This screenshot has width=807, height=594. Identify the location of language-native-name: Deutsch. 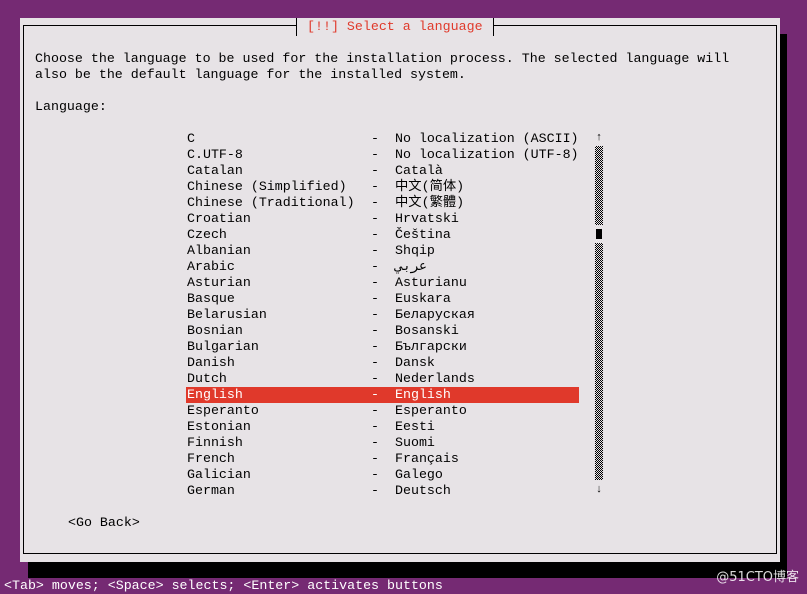
(423, 490).